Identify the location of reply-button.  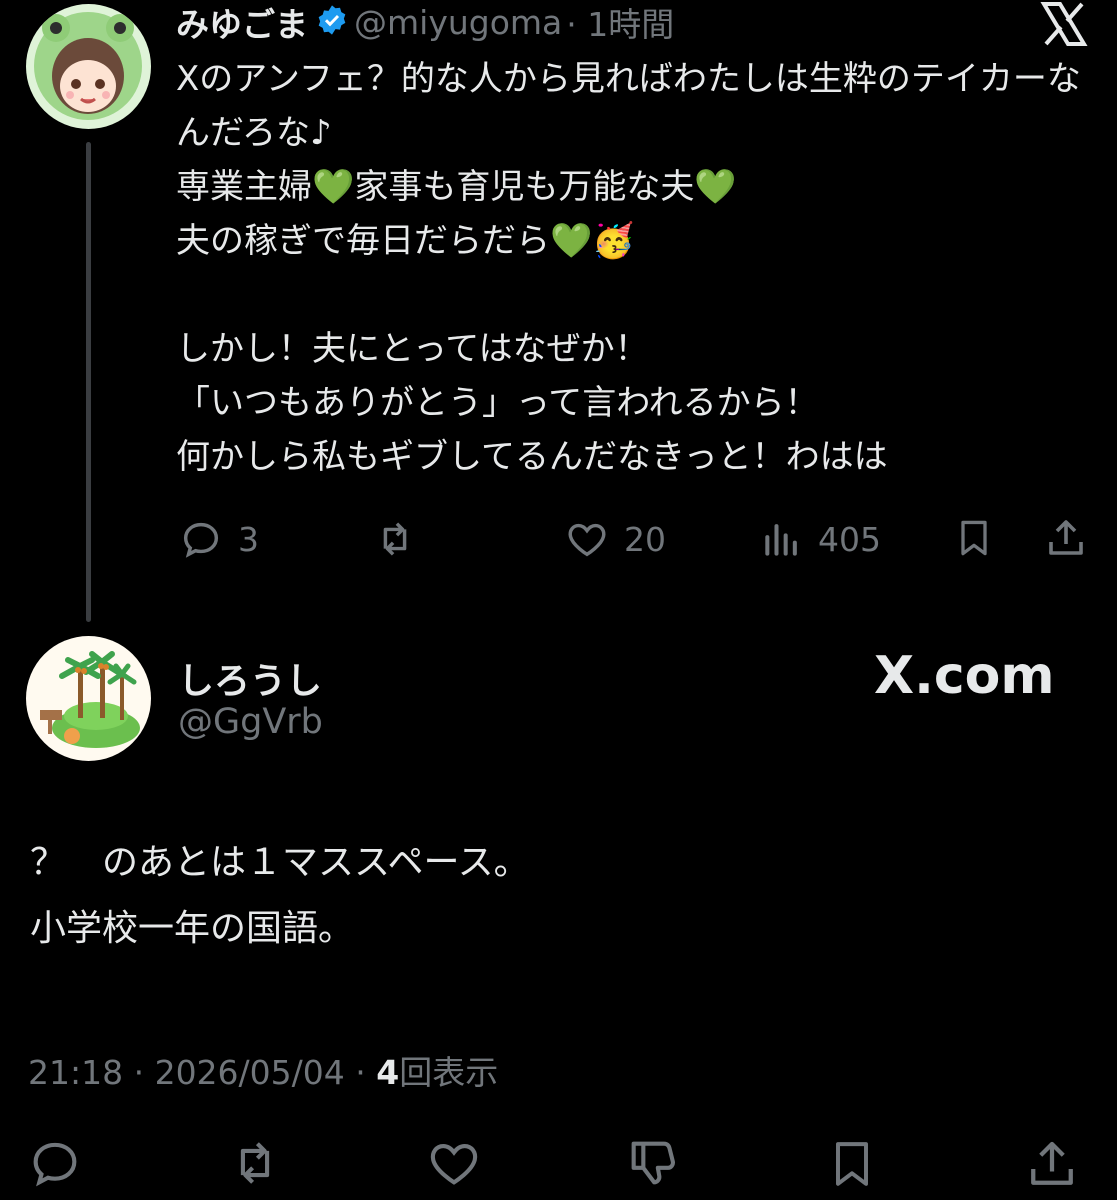
(55, 1165).